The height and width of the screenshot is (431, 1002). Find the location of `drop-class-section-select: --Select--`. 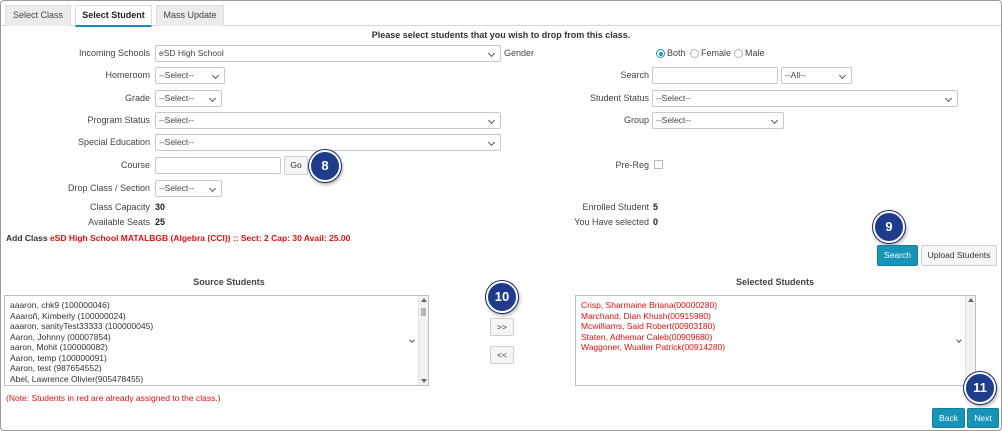

drop-class-section-select: --Select-- is located at coordinates (188, 188).